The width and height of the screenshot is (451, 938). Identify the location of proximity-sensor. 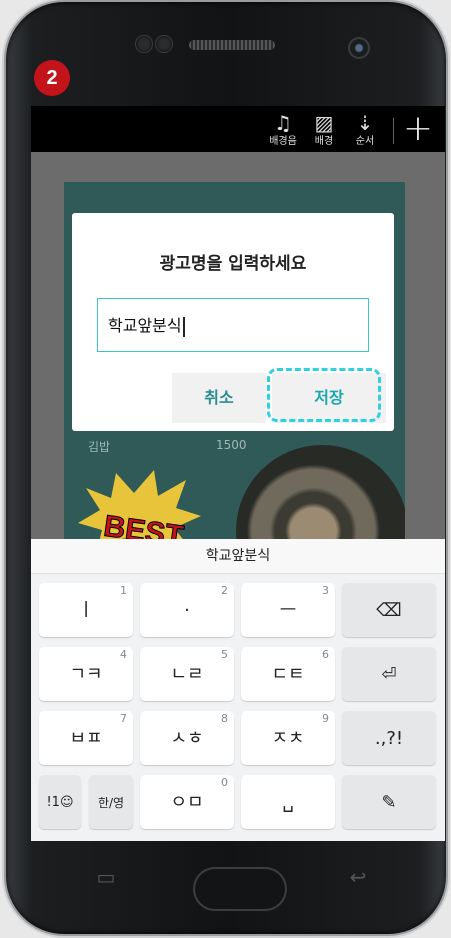
(144, 44).